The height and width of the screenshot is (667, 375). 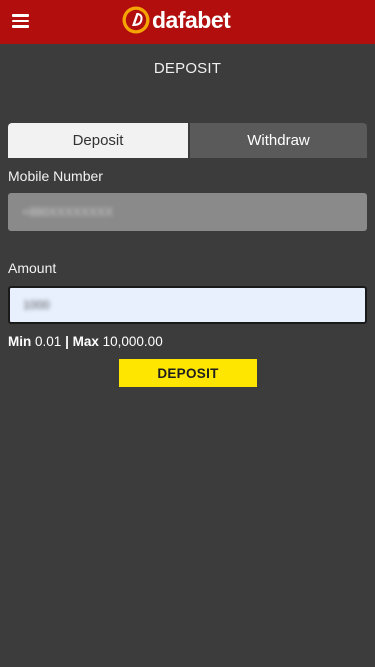 What do you see at coordinates (98, 140) in the screenshot?
I see `tab-deposit: Deposit` at bounding box center [98, 140].